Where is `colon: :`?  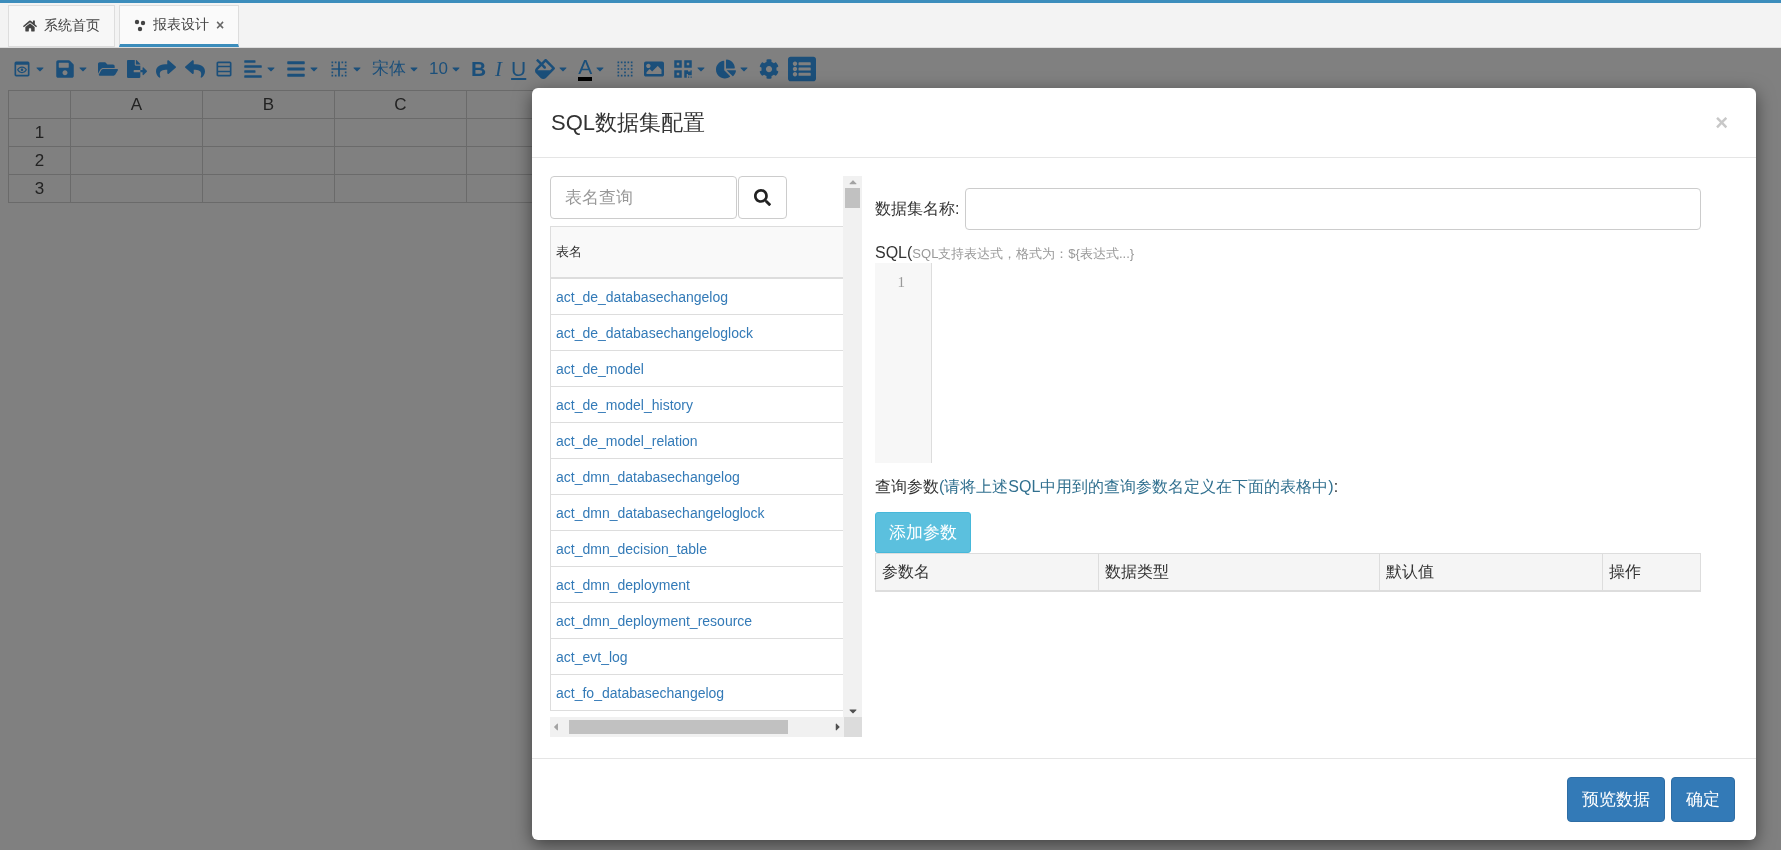
colon: : is located at coordinates (1336, 487).